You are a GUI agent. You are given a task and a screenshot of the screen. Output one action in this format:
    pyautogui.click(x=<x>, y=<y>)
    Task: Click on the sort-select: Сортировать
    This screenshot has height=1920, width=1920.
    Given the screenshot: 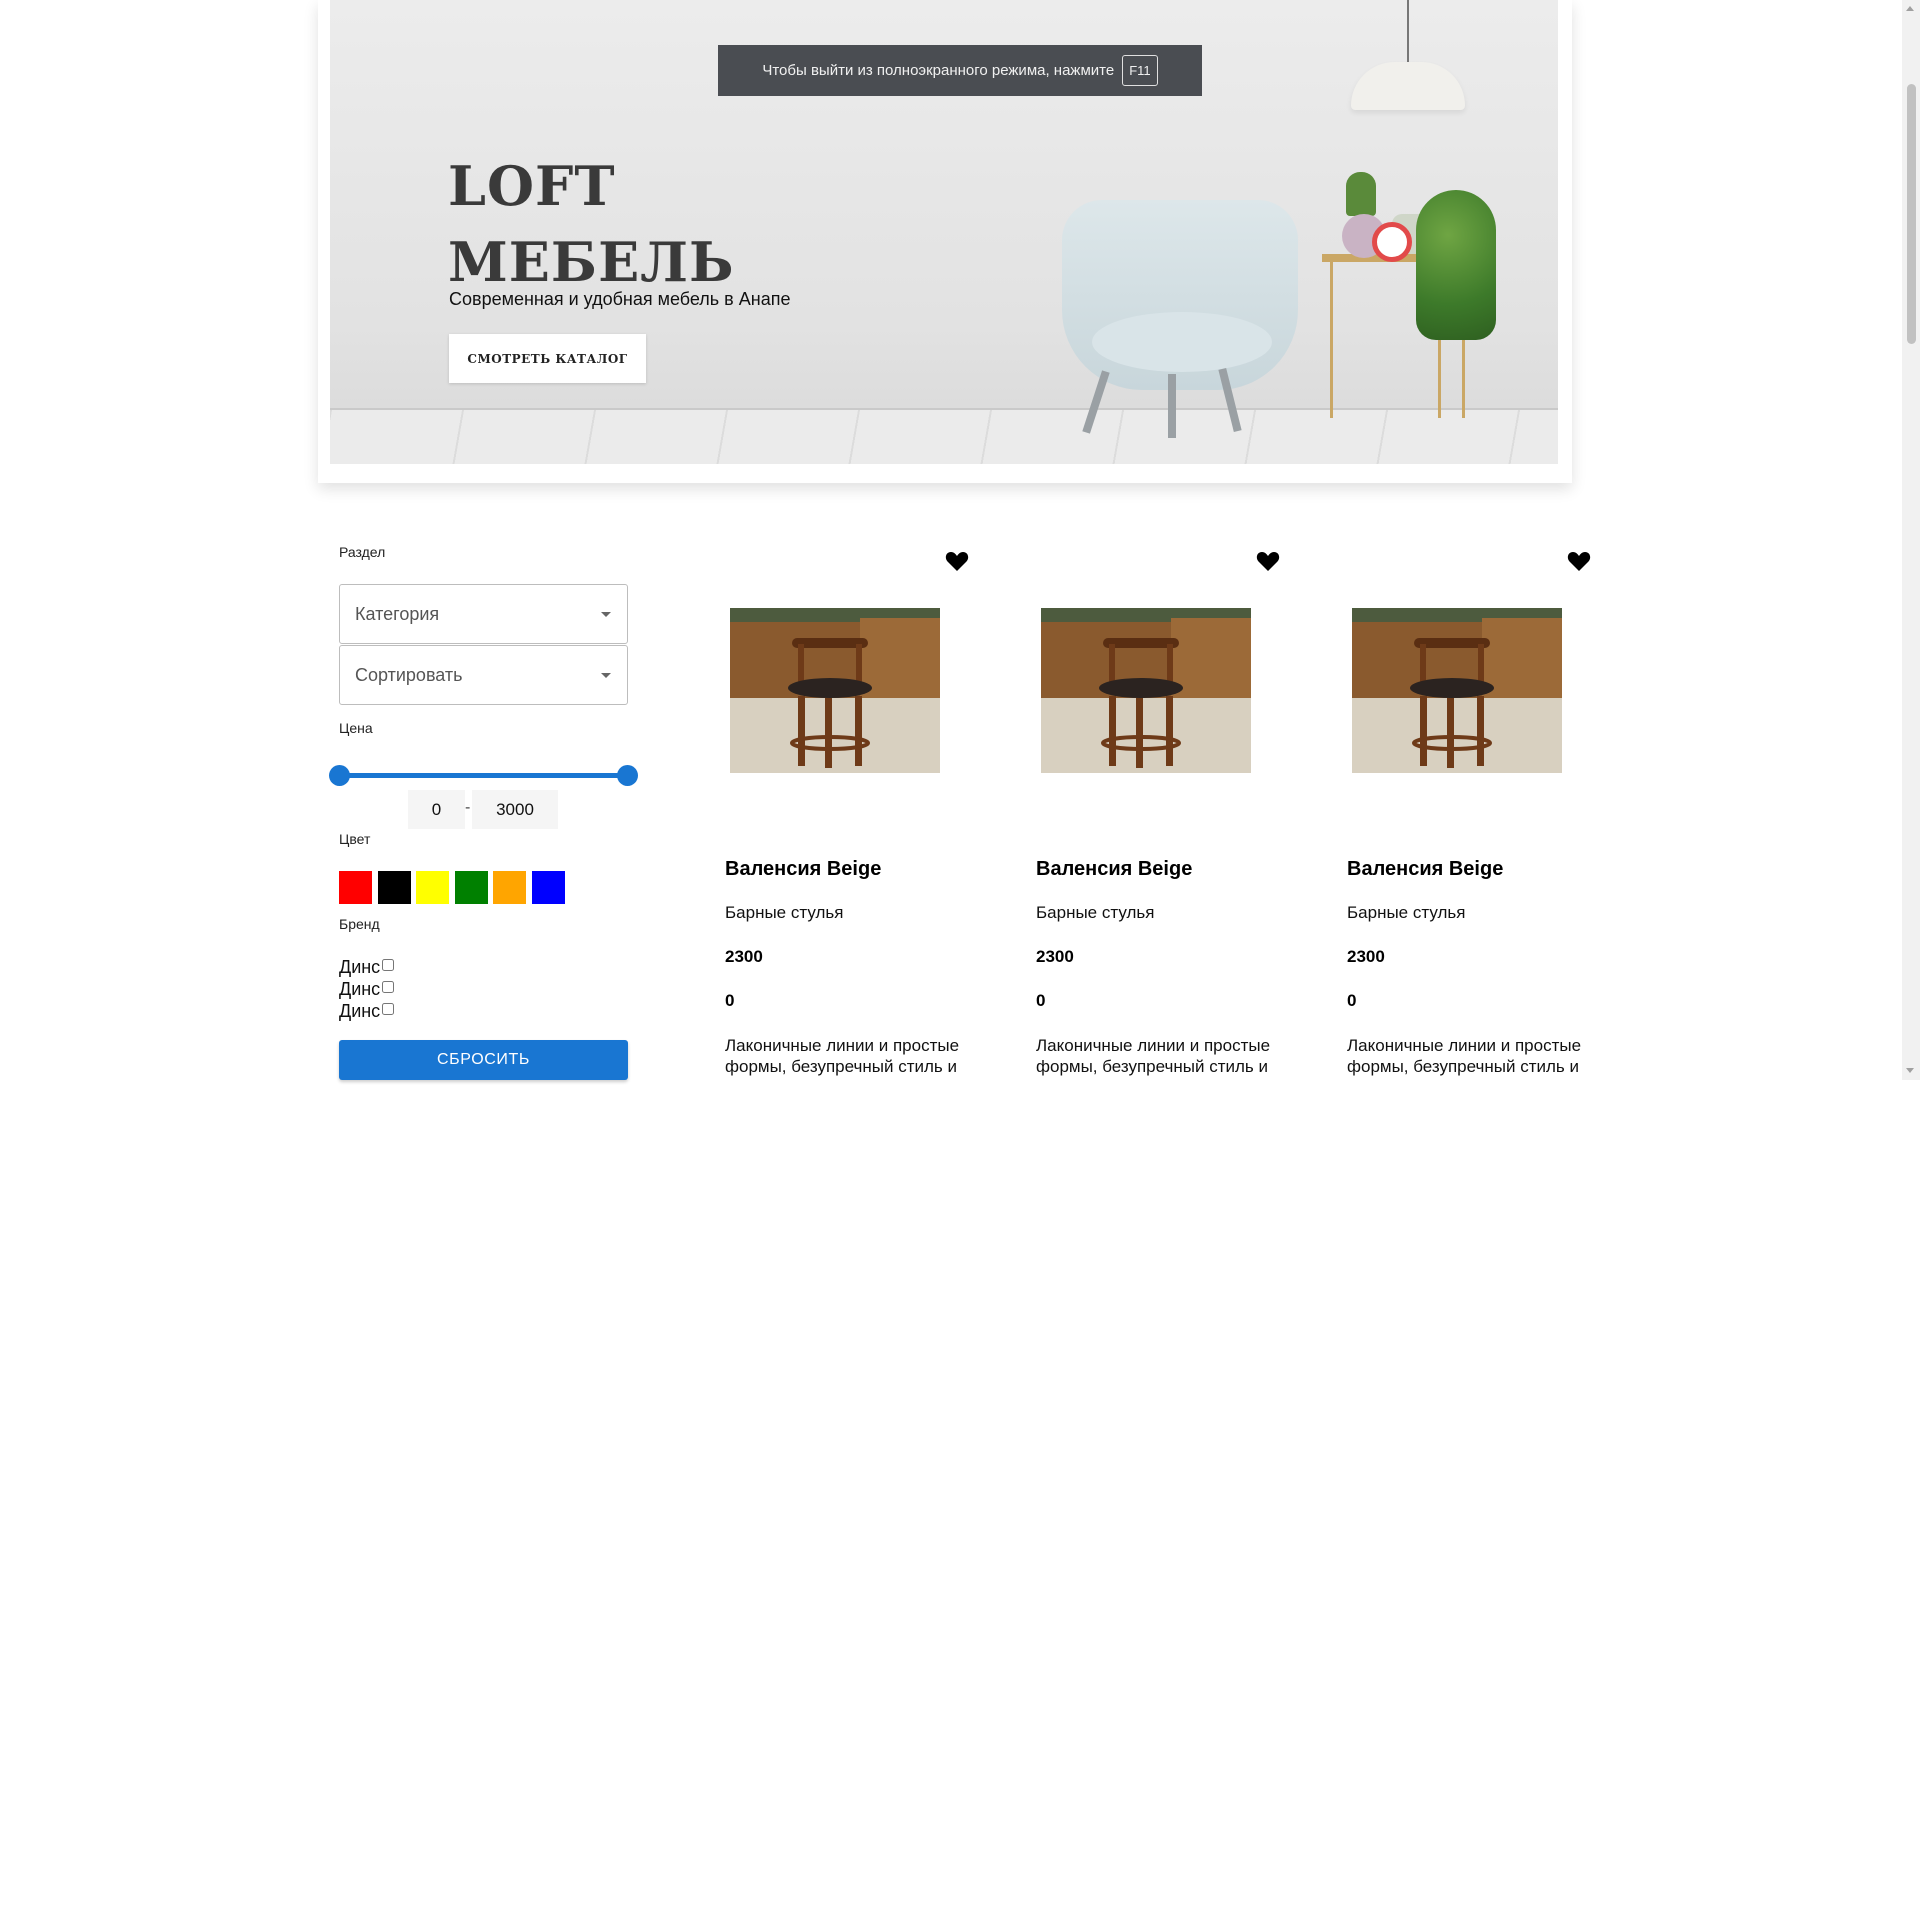 What is the action you would take?
    pyautogui.click(x=483, y=675)
    